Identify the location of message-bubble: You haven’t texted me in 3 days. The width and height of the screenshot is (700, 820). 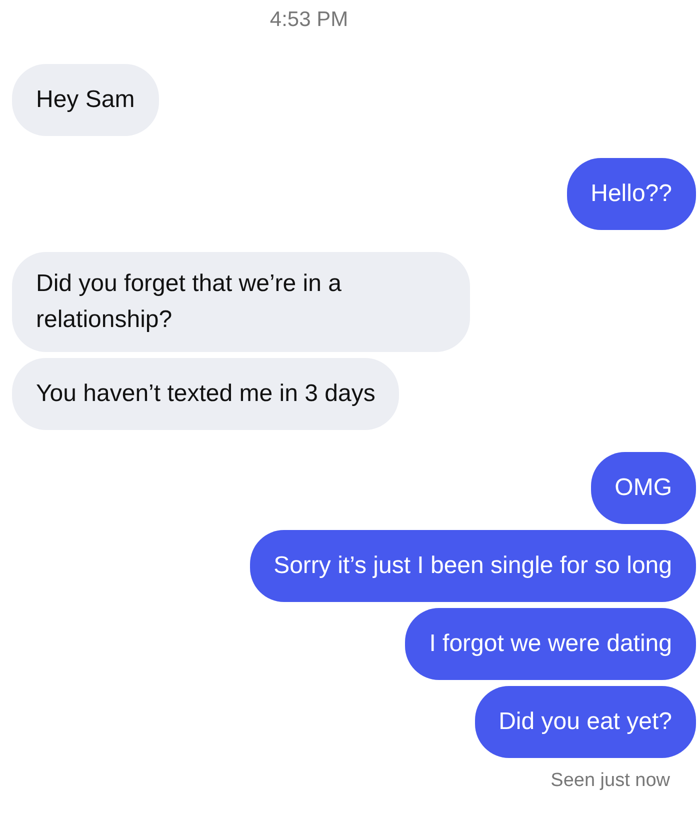
(206, 394).